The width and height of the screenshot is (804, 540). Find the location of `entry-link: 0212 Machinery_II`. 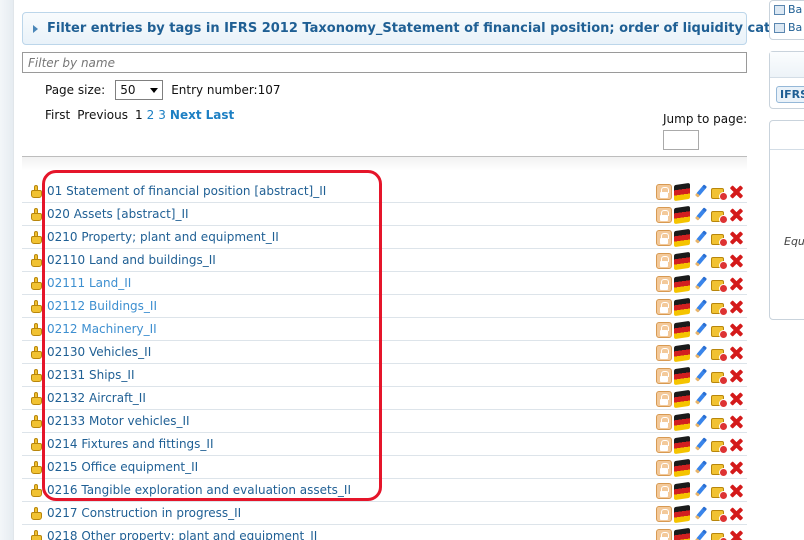

entry-link: 0212 Machinery_II is located at coordinates (102, 329).